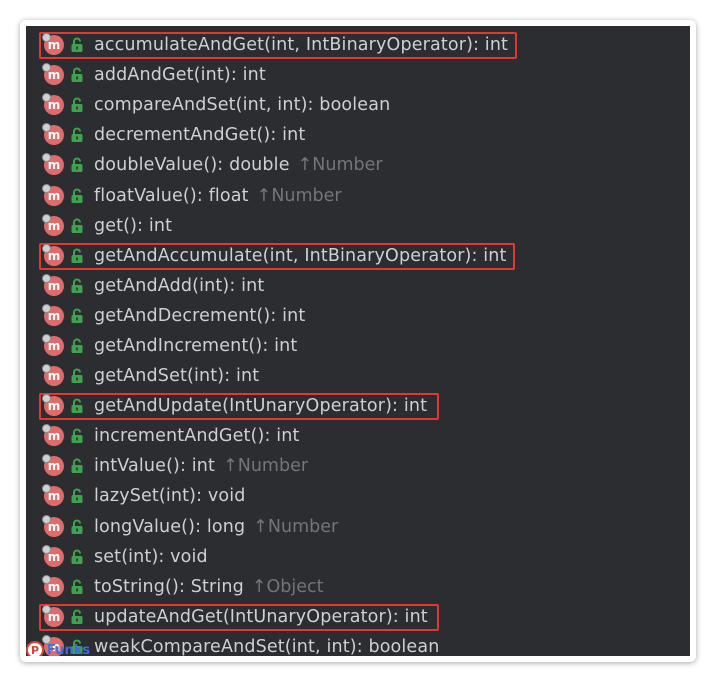 This screenshot has height=682, width=715. What do you see at coordinates (358, 527) in the screenshot?
I see `method-row: m longValue(): long ↑Number` at bounding box center [358, 527].